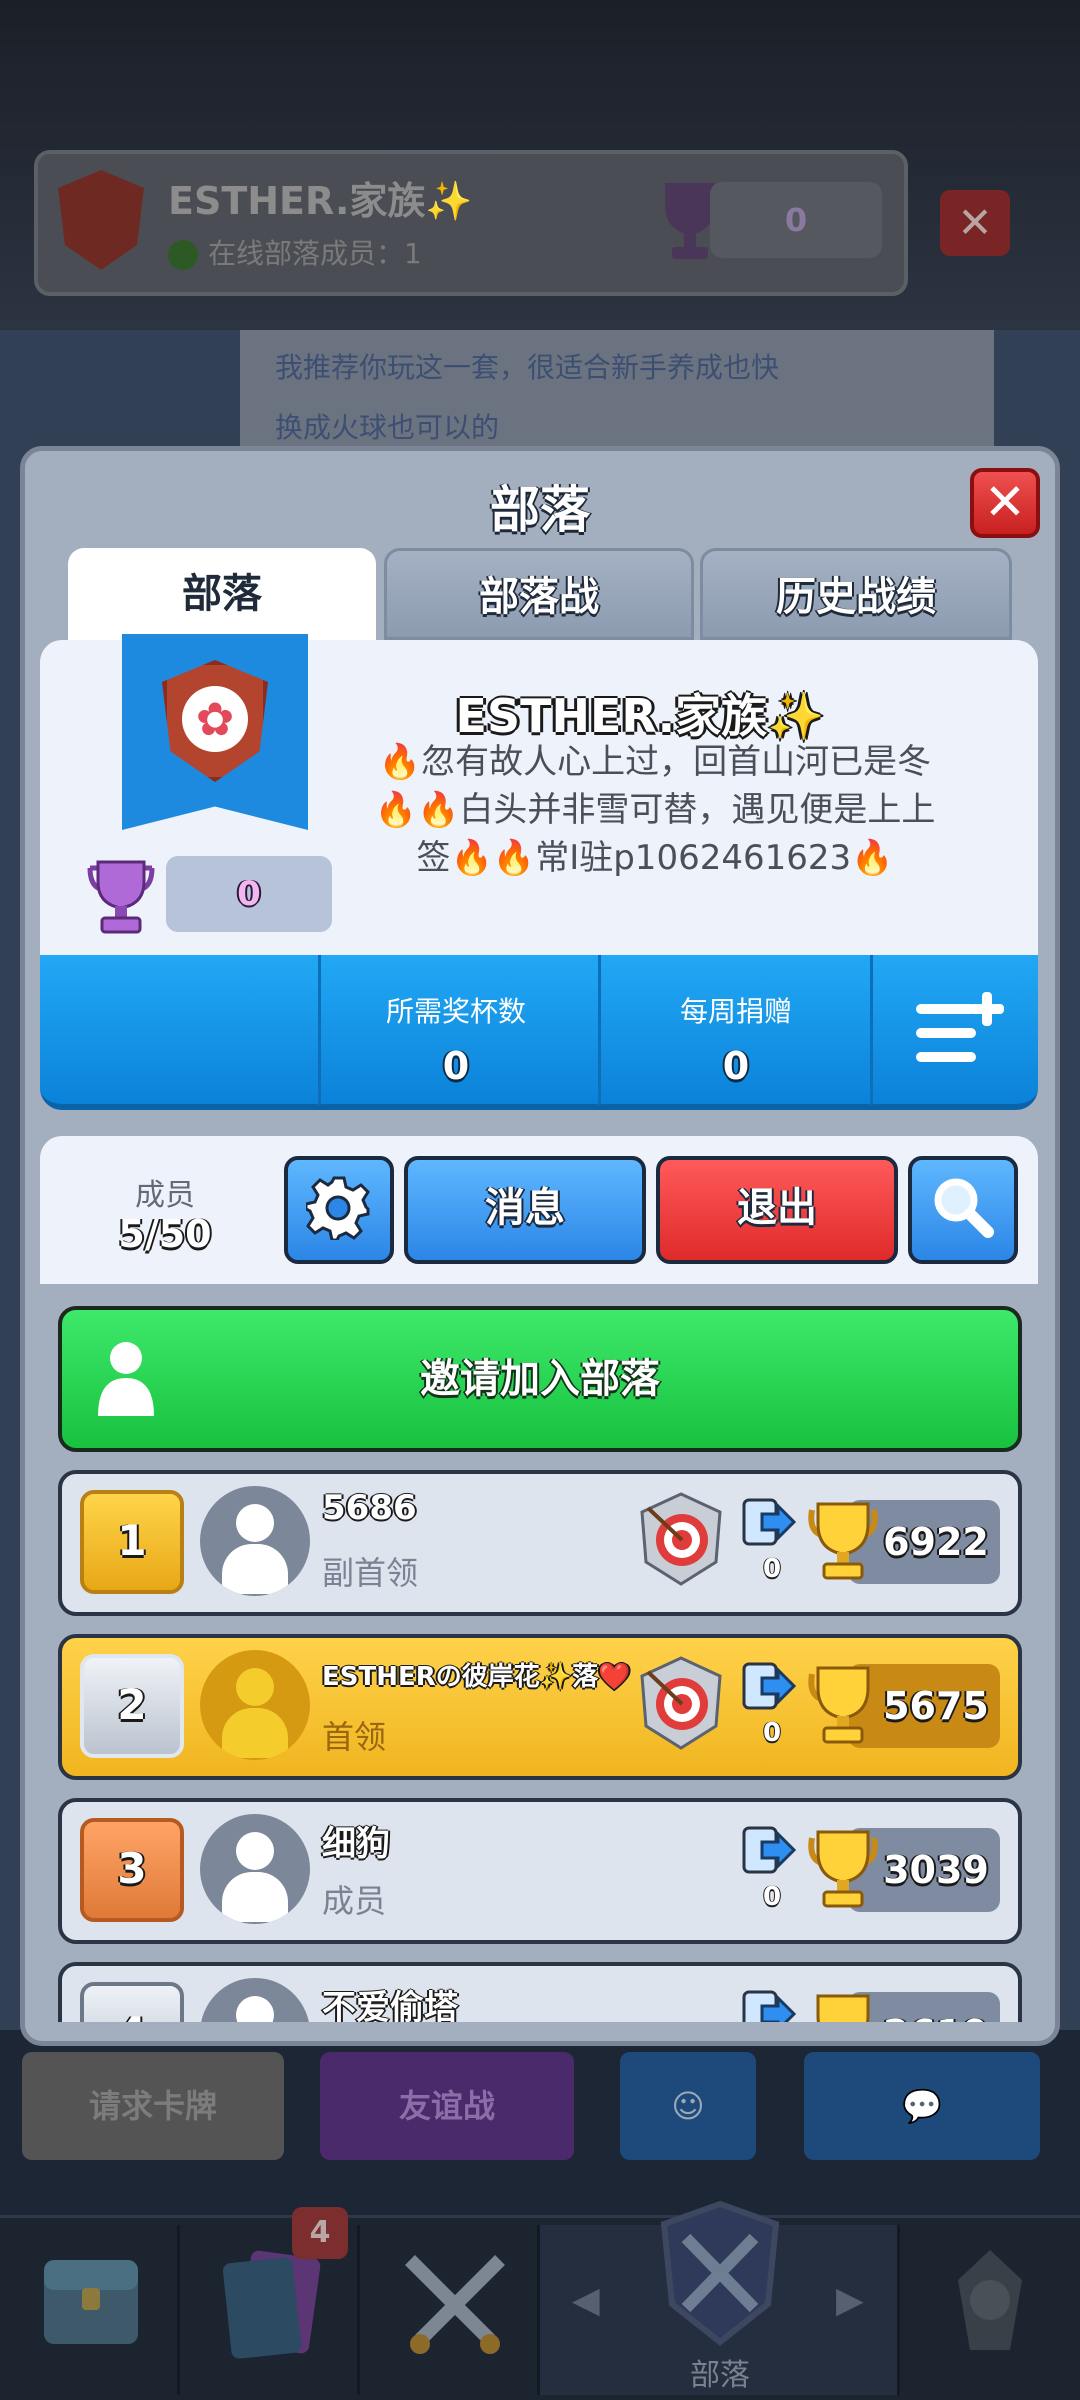  What do you see at coordinates (315, 253) in the screenshot?
I see `online-label: 在线部落成员：1` at bounding box center [315, 253].